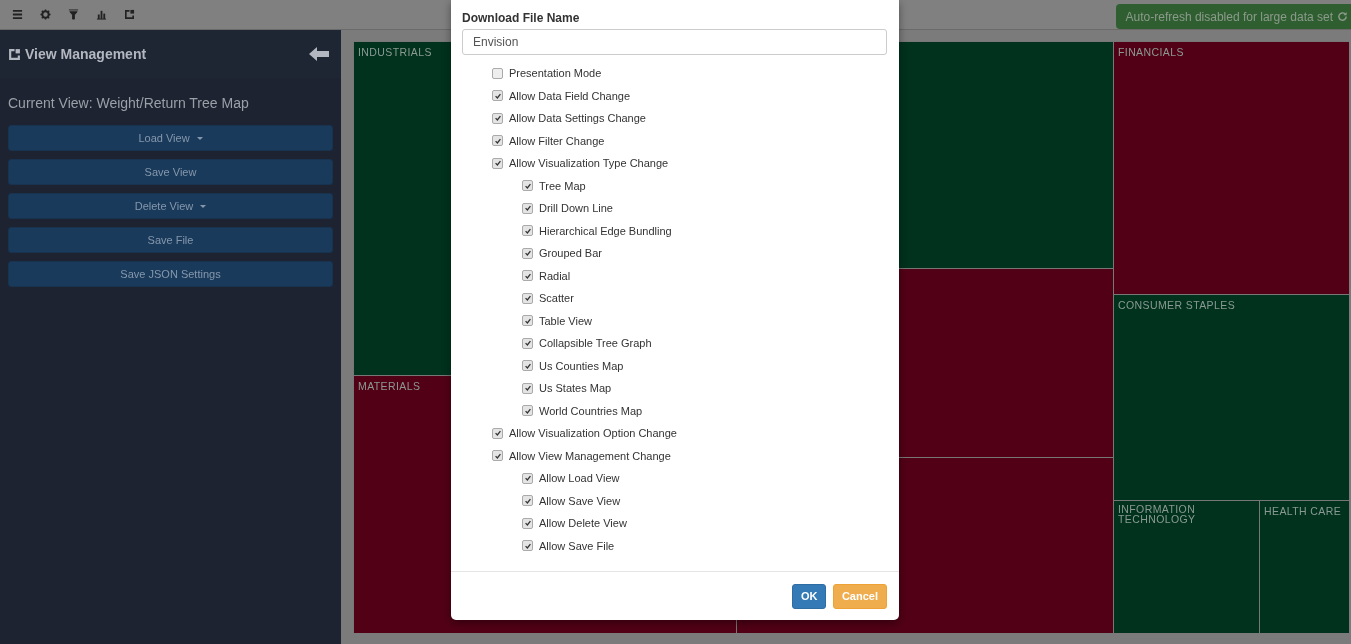 This screenshot has width=1351, height=644. I want to click on checkbox-label: Tree Map, so click(562, 185).